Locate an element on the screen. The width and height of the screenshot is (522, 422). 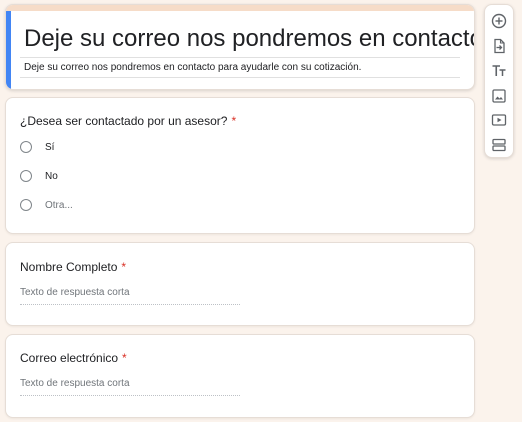
question-title-text: Correo electrónico is located at coordinates (69, 358).